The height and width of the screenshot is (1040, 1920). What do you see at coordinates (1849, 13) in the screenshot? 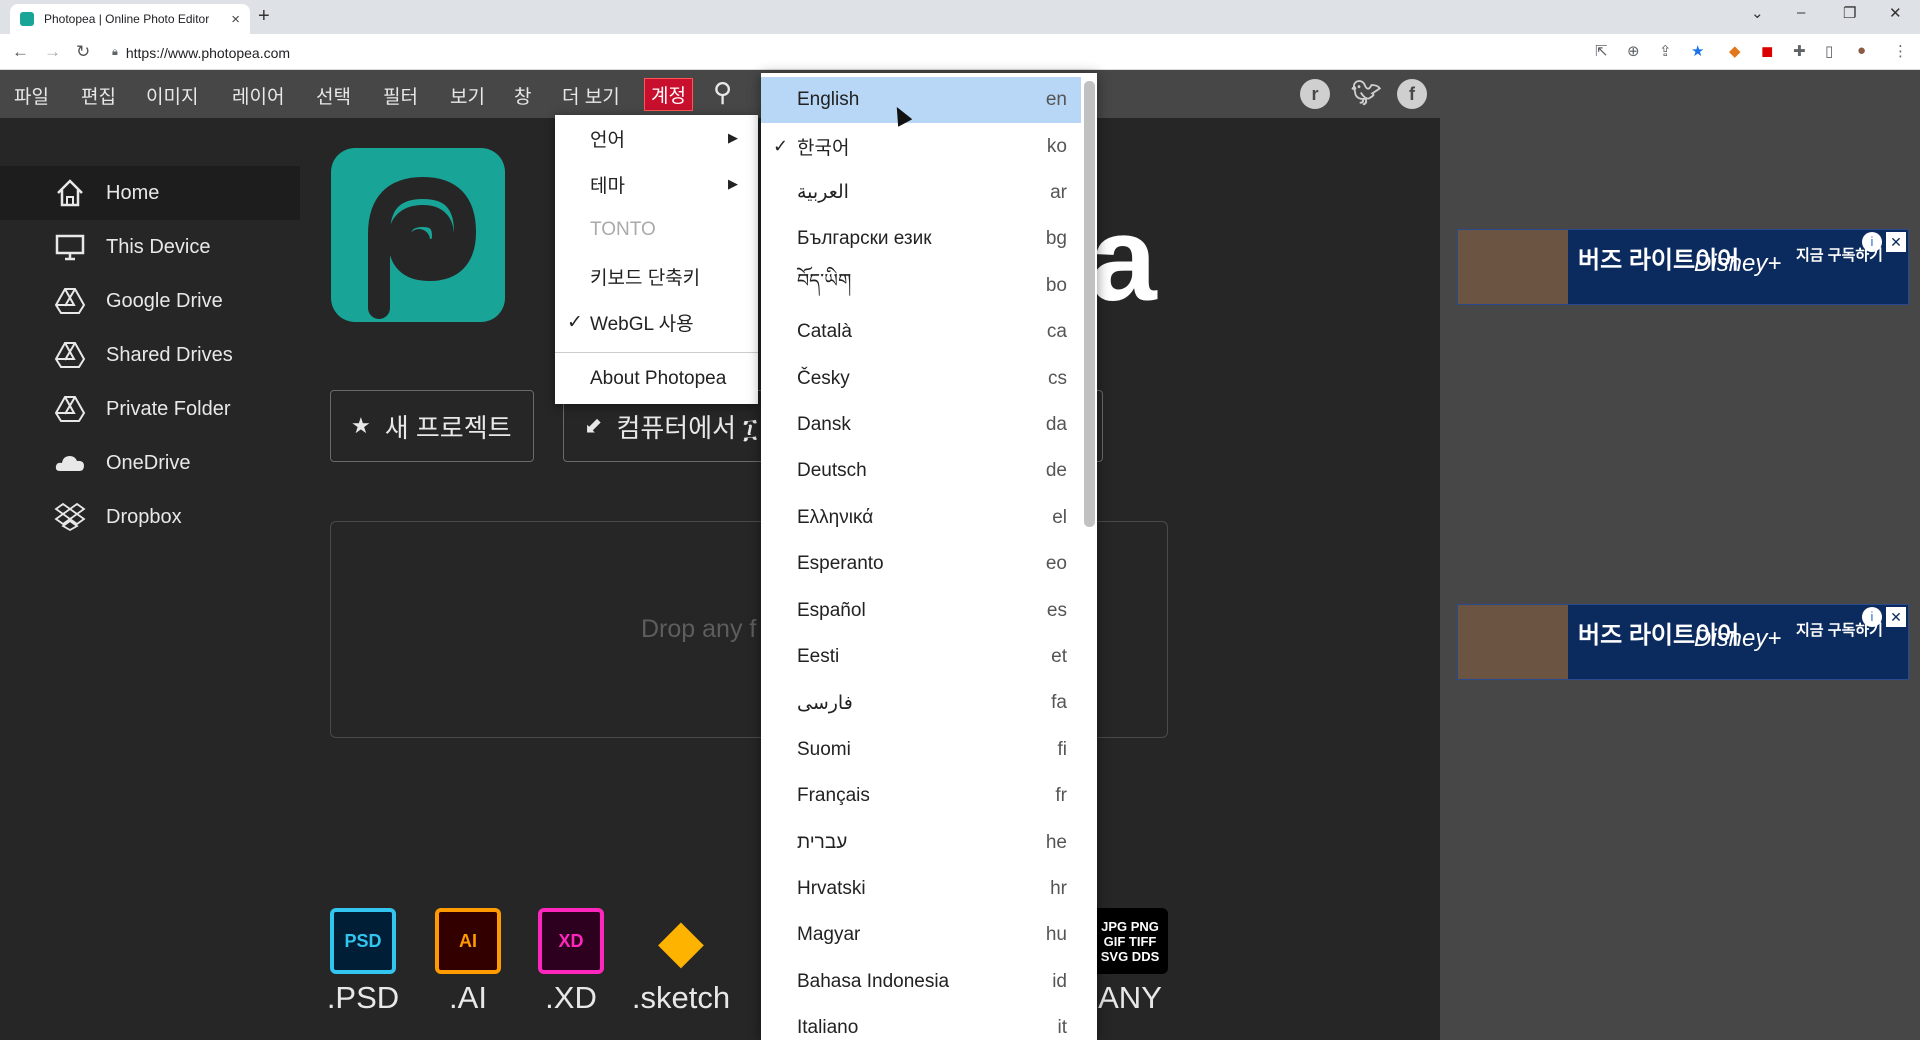
I see `maximize-button: ❐` at bounding box center [1849, 13].